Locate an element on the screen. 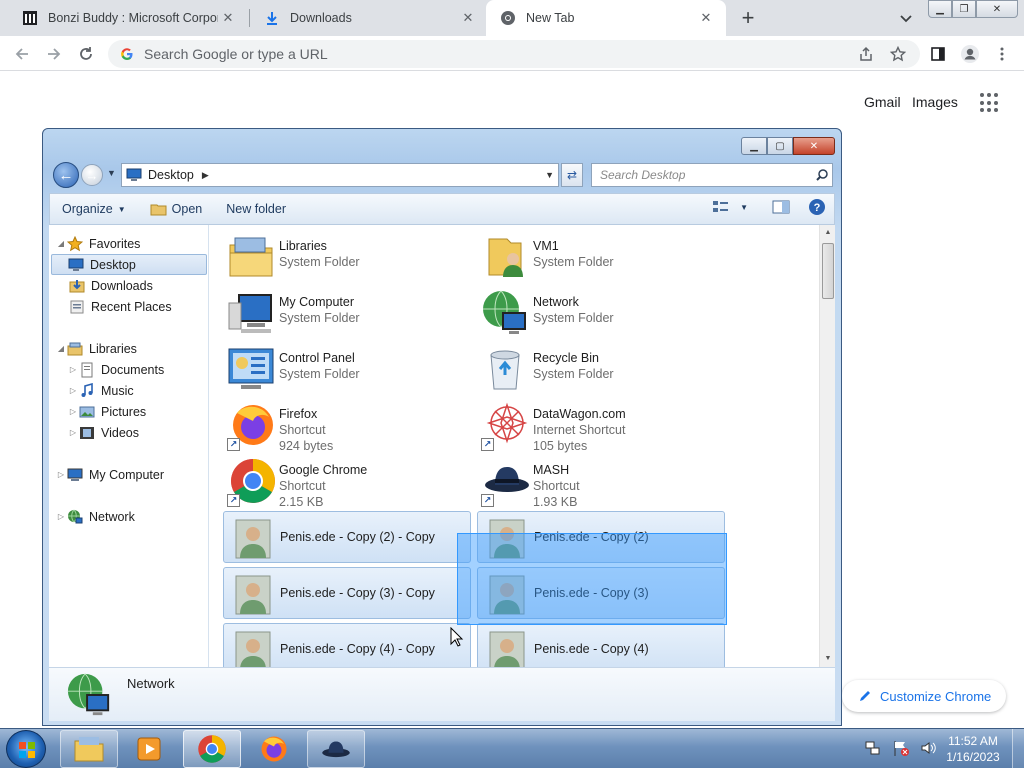 The height and width of the screenshot is (772, 1024). explorer-close-button: ✕ is located at coordinates (814, 146).